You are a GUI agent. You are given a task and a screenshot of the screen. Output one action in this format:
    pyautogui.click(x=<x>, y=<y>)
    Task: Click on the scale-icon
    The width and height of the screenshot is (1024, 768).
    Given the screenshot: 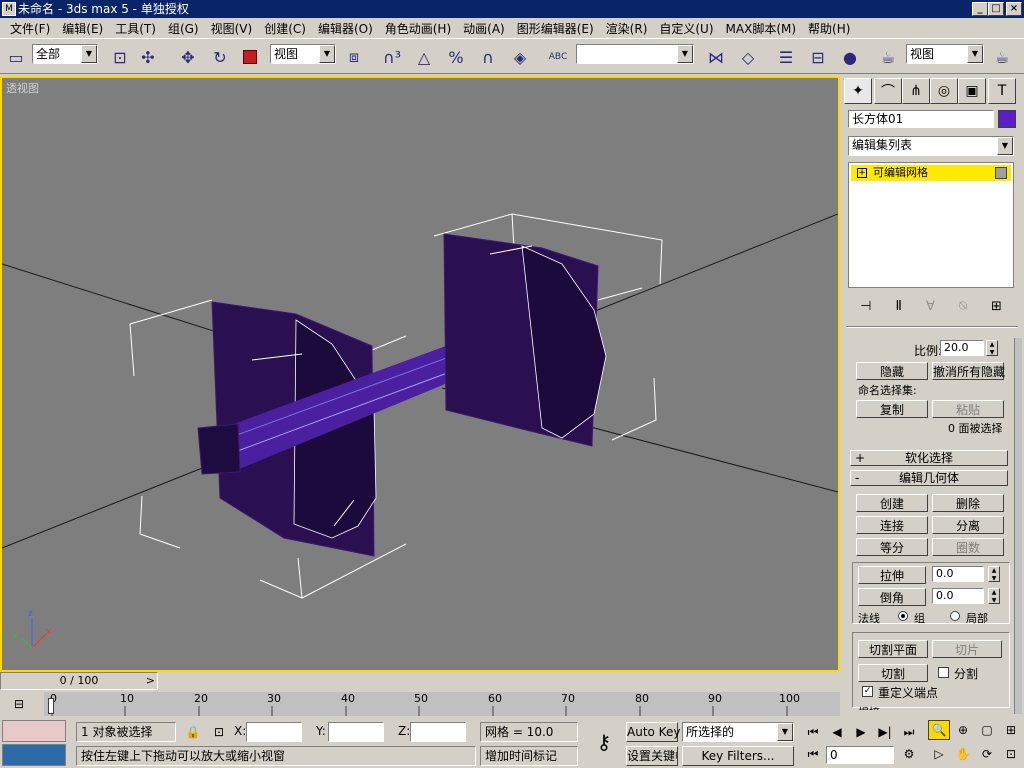 What is the action you would take?
    pyautogui.click(x=250, y=57)
    